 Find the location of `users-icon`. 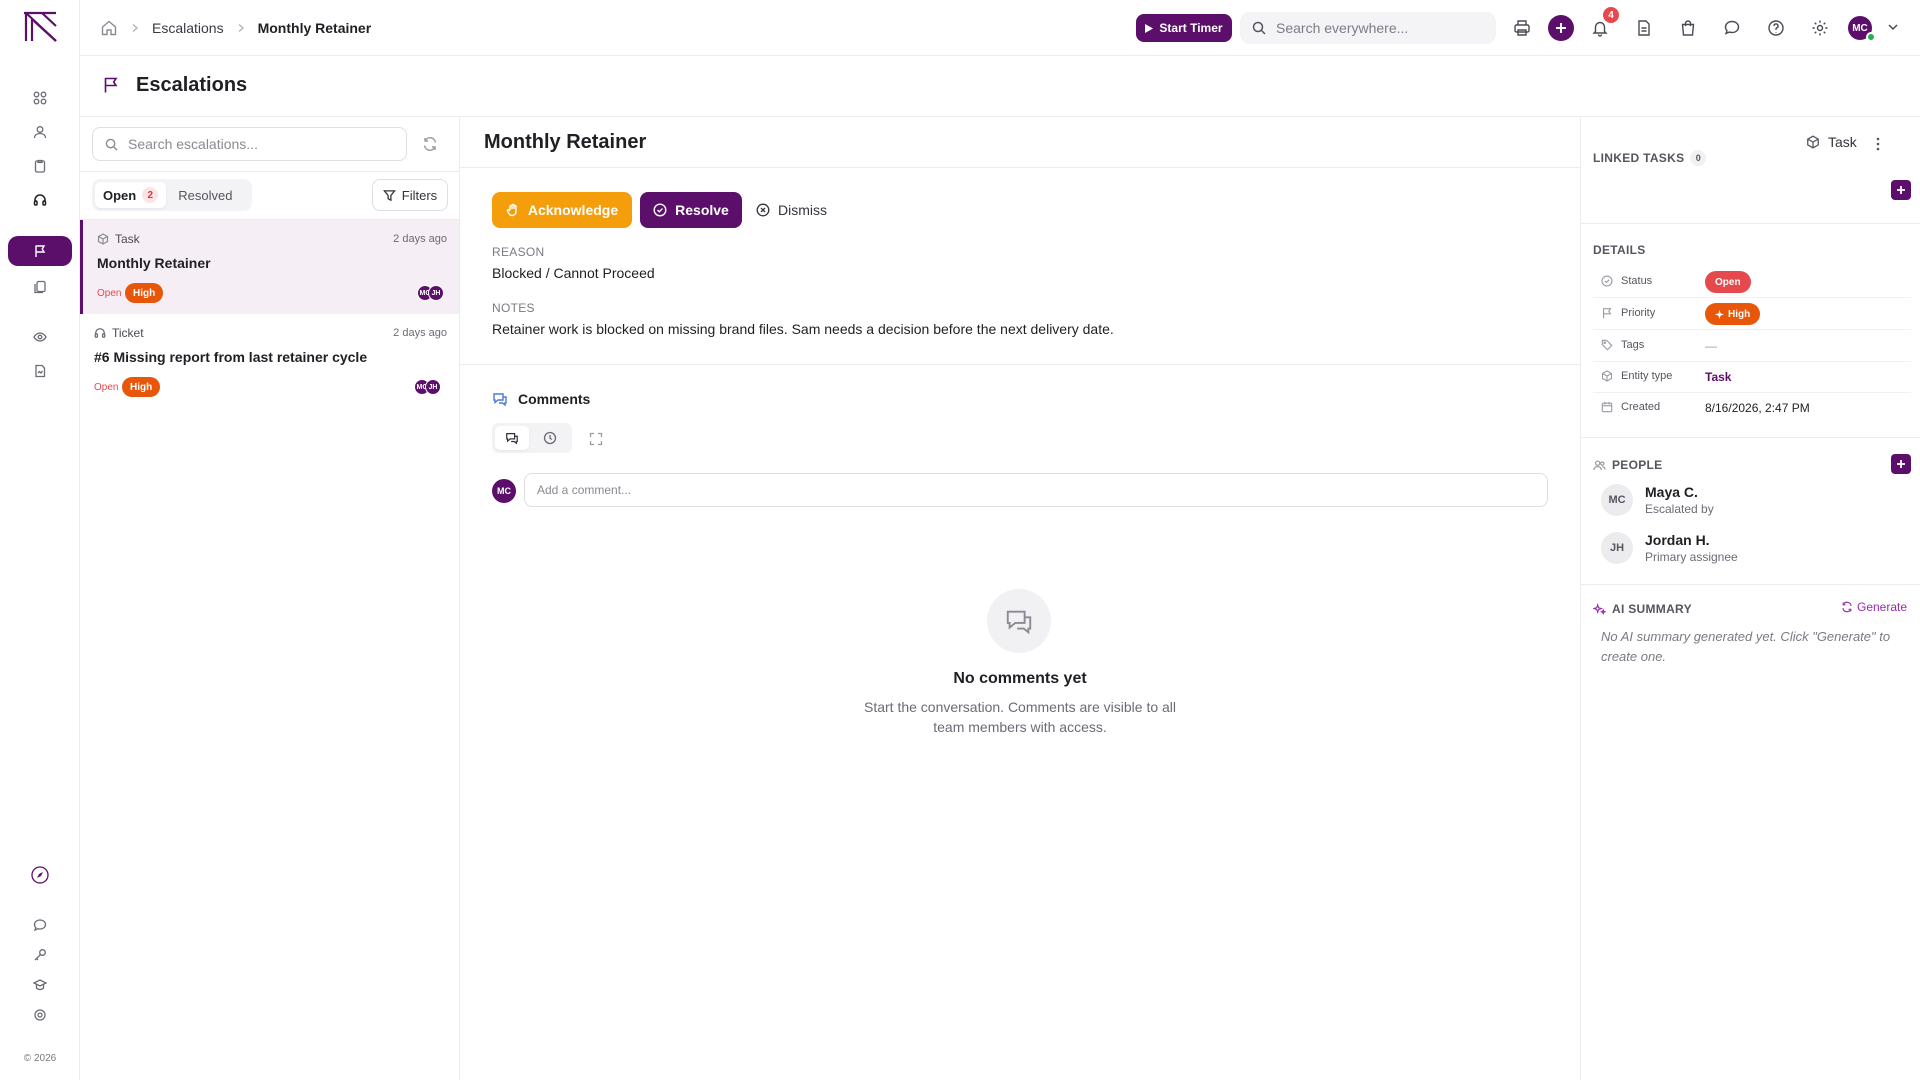

users-icon is located at coordinates (1599, 464).